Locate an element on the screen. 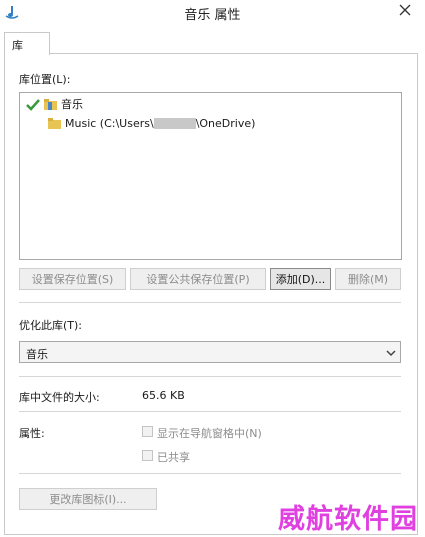 This screenshot has width=425, height=537. library-size-value: 65.6 KB is located at coordinates (163, 395).